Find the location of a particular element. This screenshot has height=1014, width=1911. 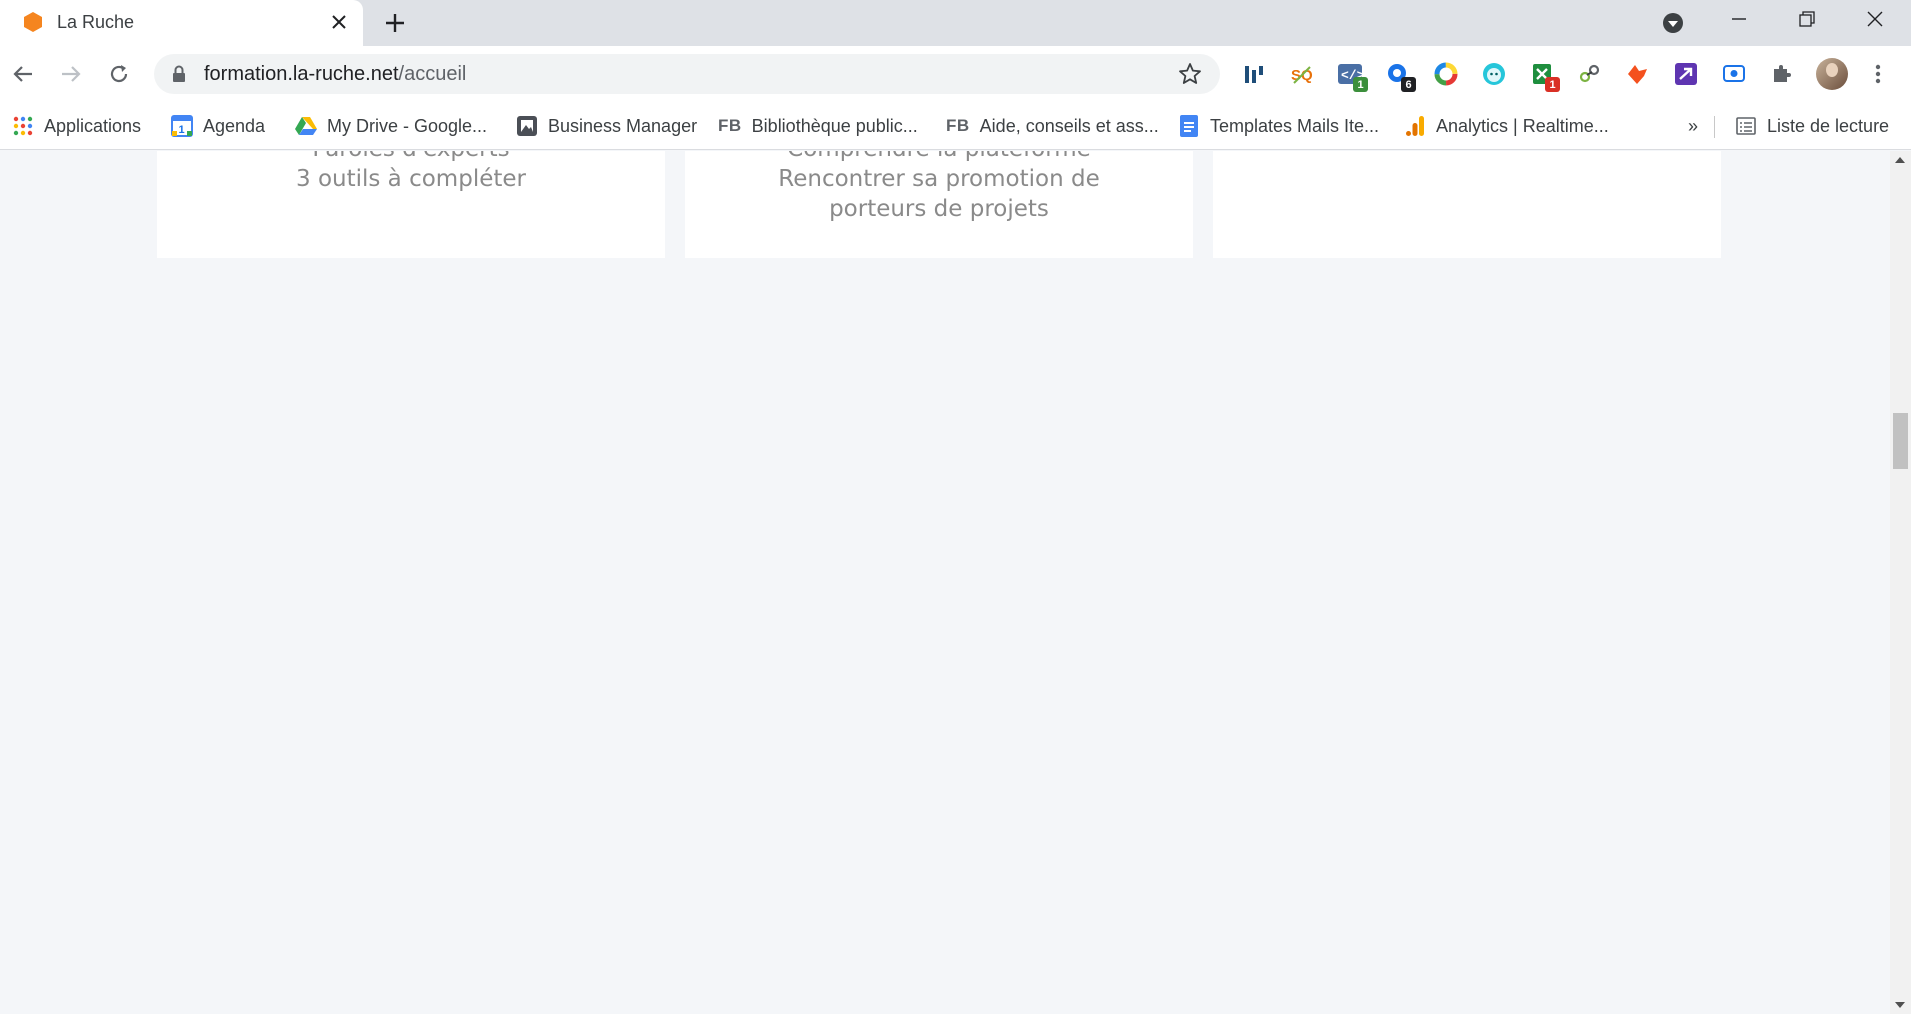

minimize-button is located at coordinates (1739, 19).